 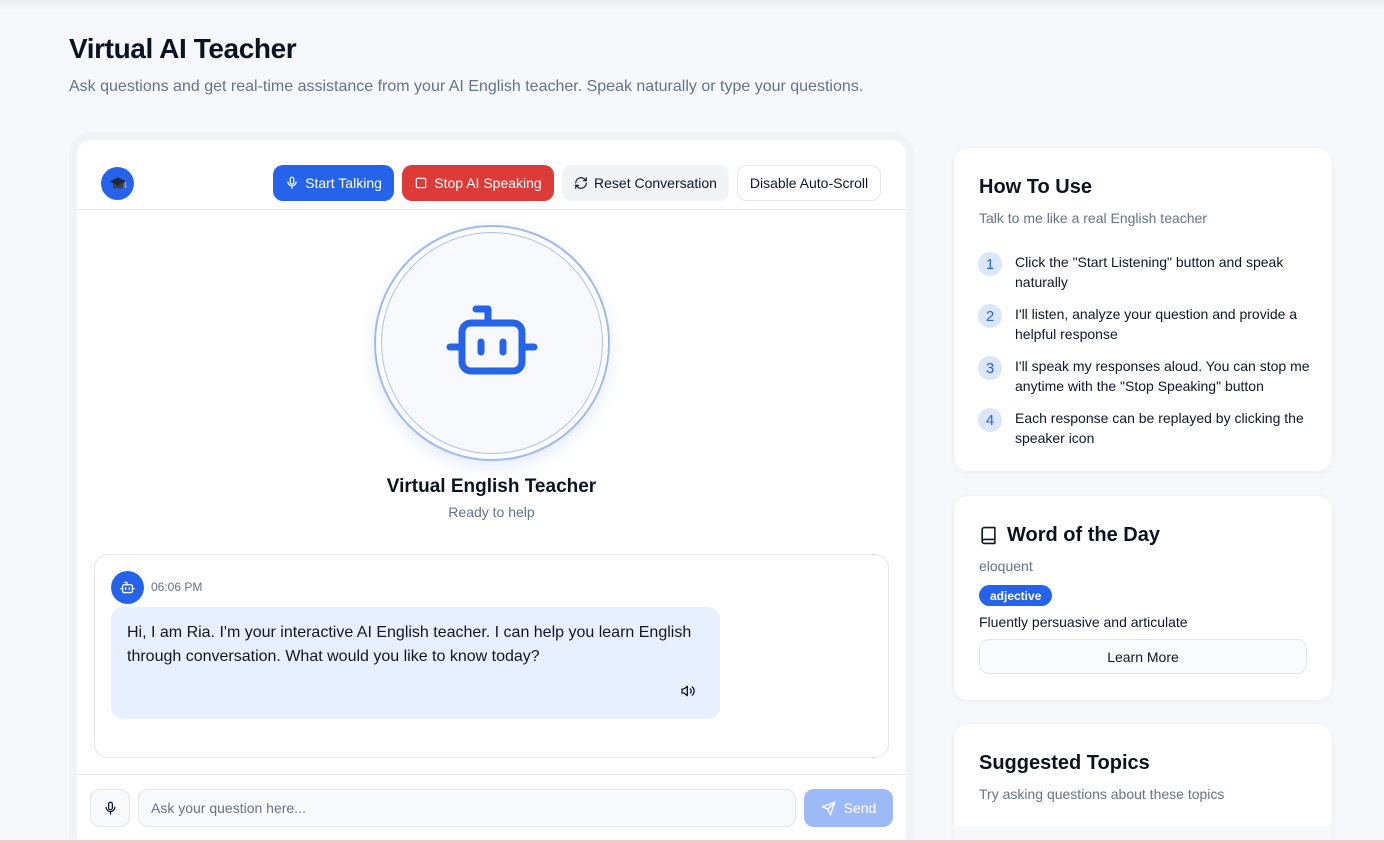 I want to click on teacher-avatar-ring, so click(x=492, y=343).